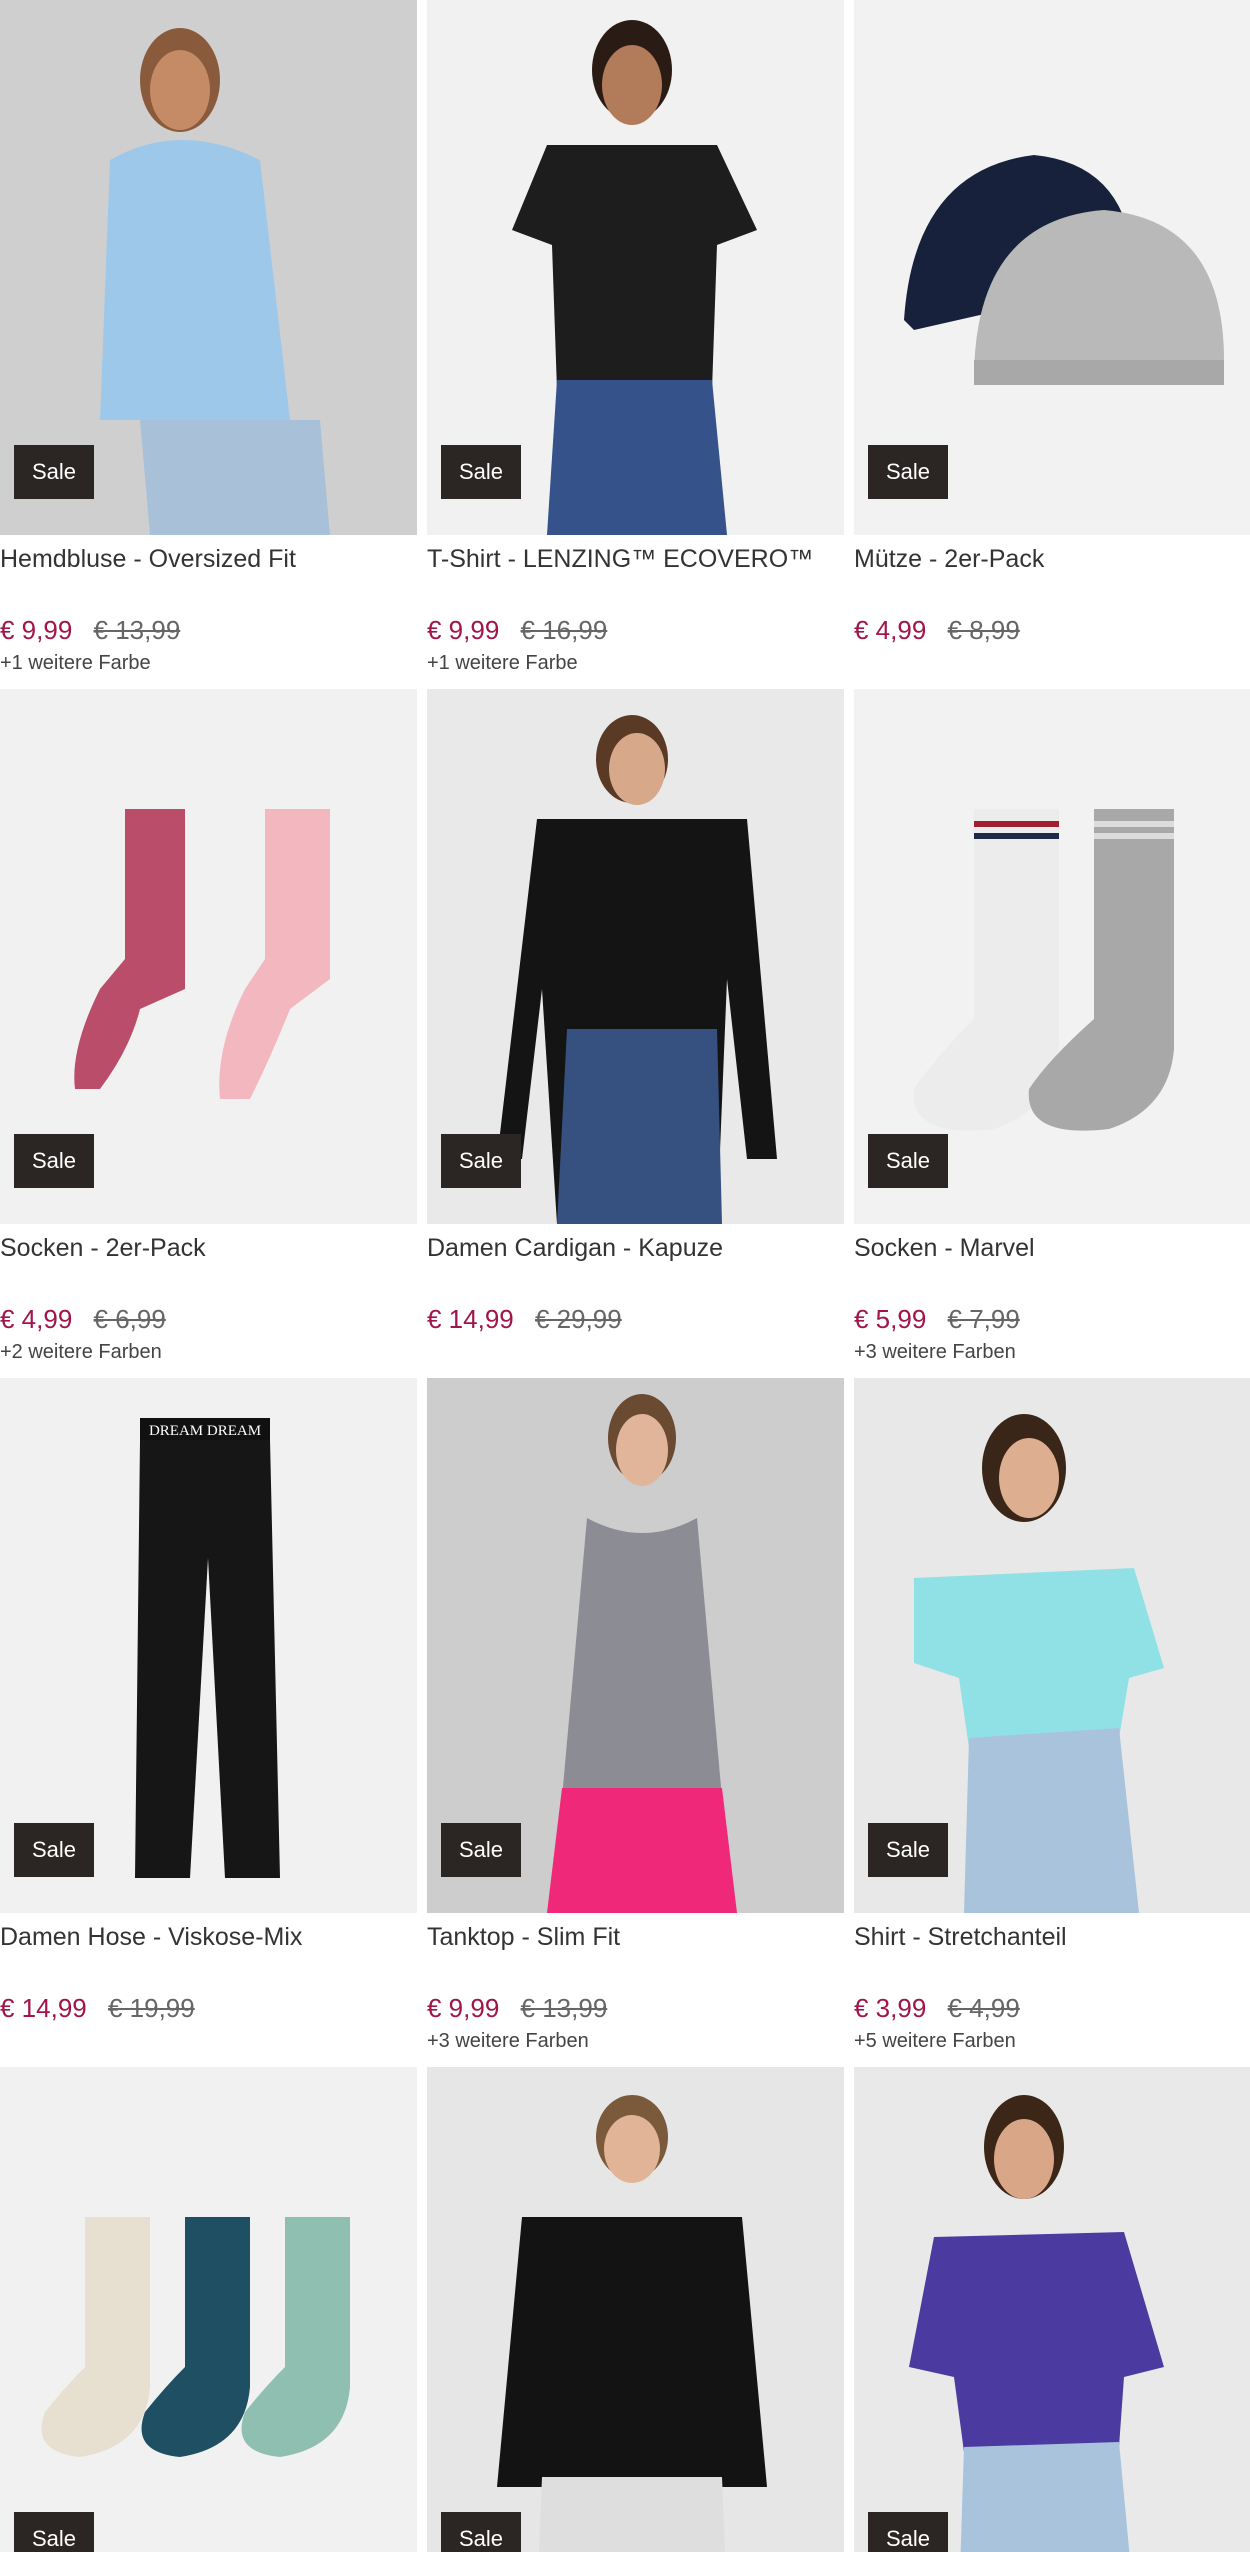 This screenshot has height=2552, width=1250. Describe the element at coordinates (1052, 1645) in the screenshot. I see `shirt-image: Sale` at that location.